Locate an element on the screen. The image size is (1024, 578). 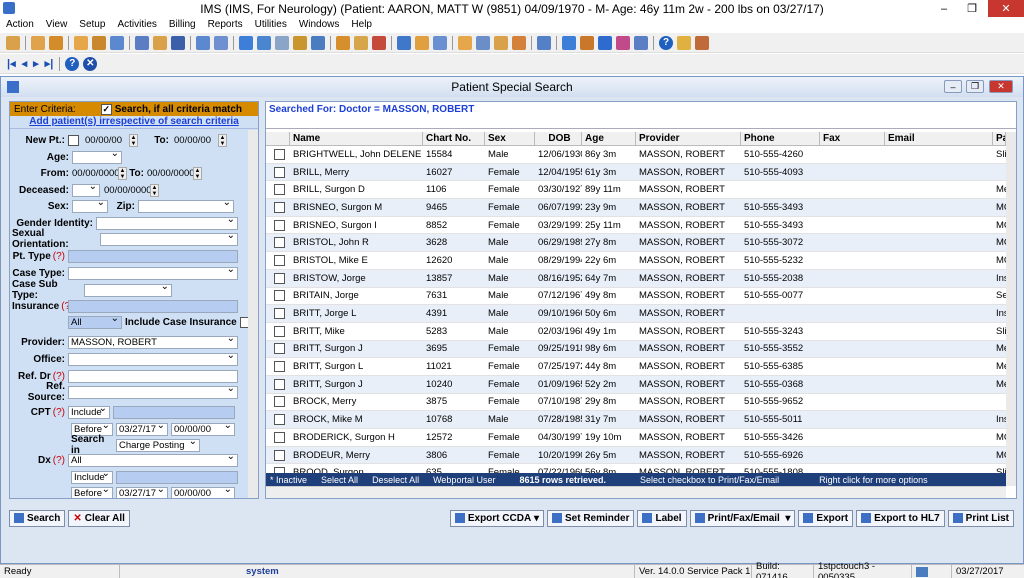
results-horizontal-scrollbar is located at coordinates (636, 492).